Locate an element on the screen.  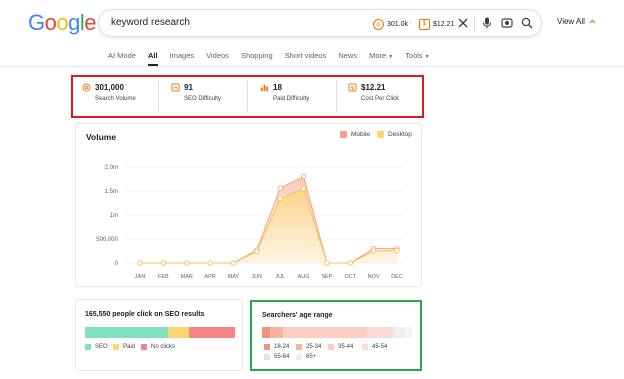
age-stacked-bar is located at coordinates (337, 332).